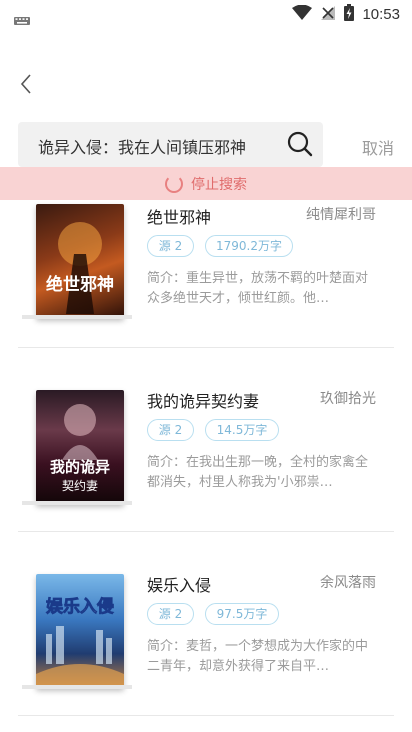  What do you see at coordinates (80, 447) in the screenshot?
I see `book-cover: 我的诡异 契约妻` at bounding box center [80, 447].